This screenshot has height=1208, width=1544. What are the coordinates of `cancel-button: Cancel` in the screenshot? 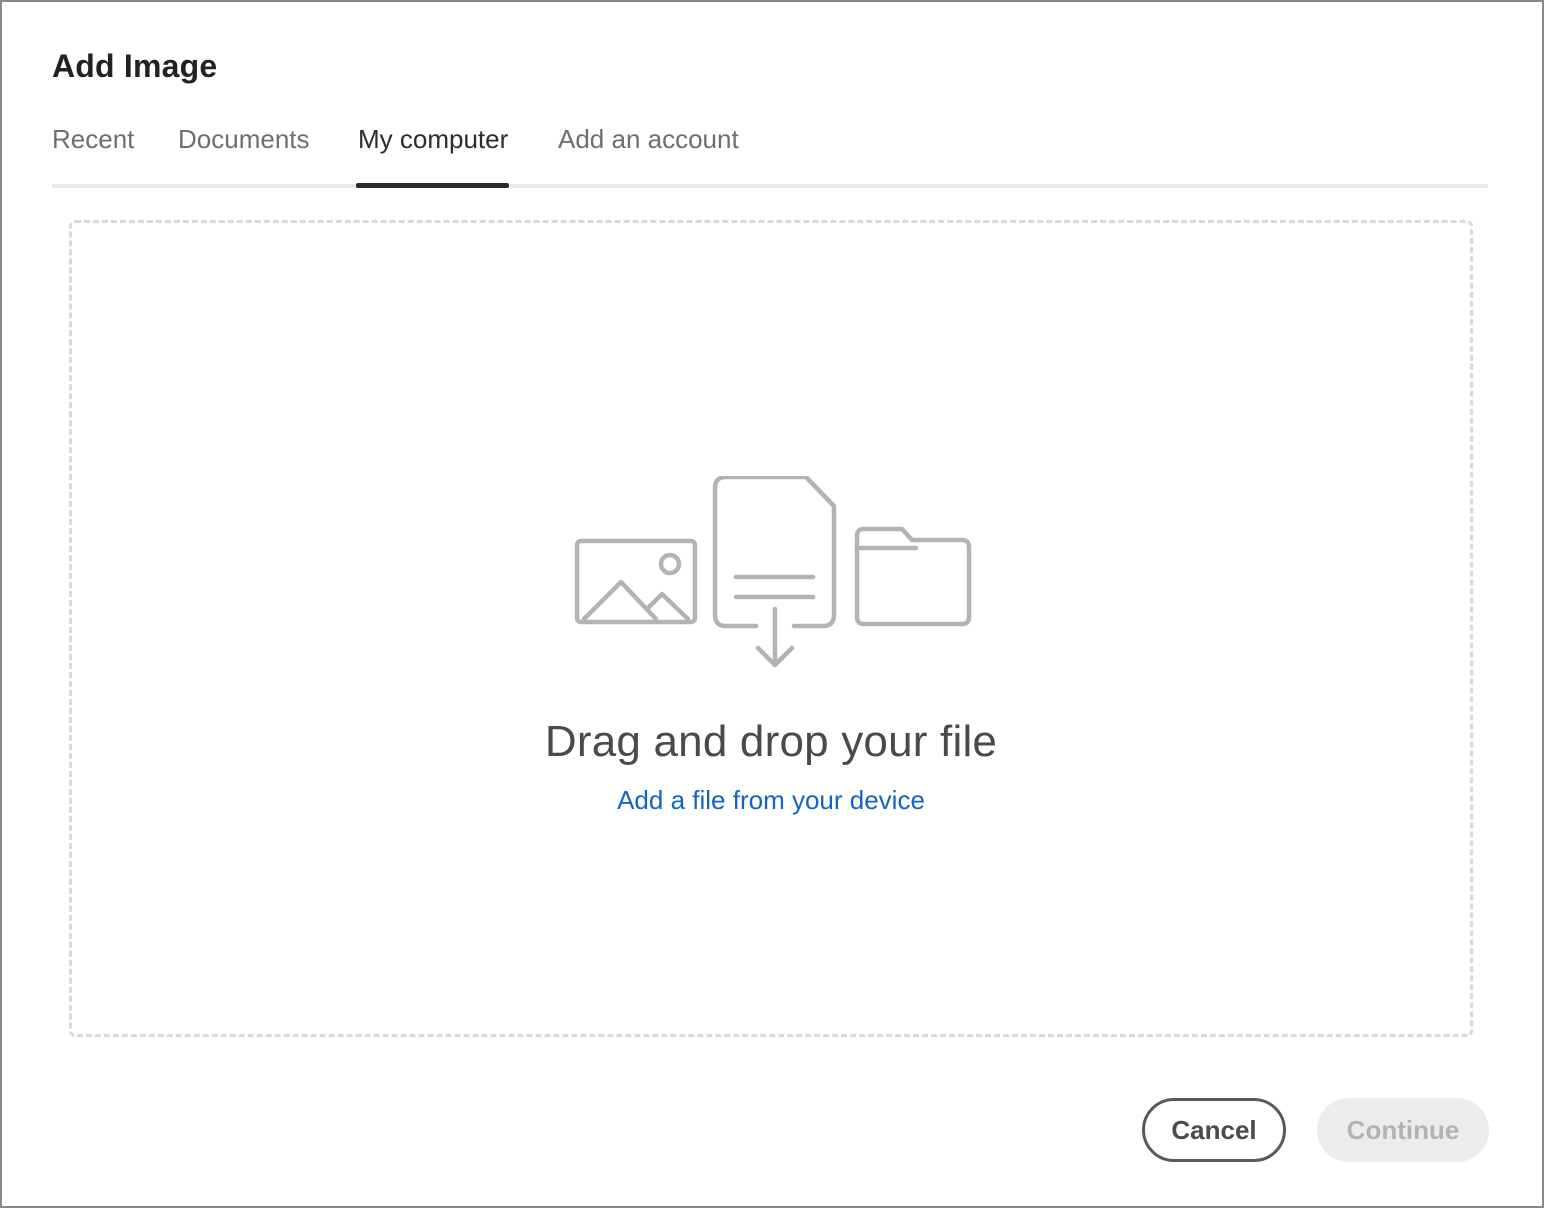 It's located at (1214, 1130).